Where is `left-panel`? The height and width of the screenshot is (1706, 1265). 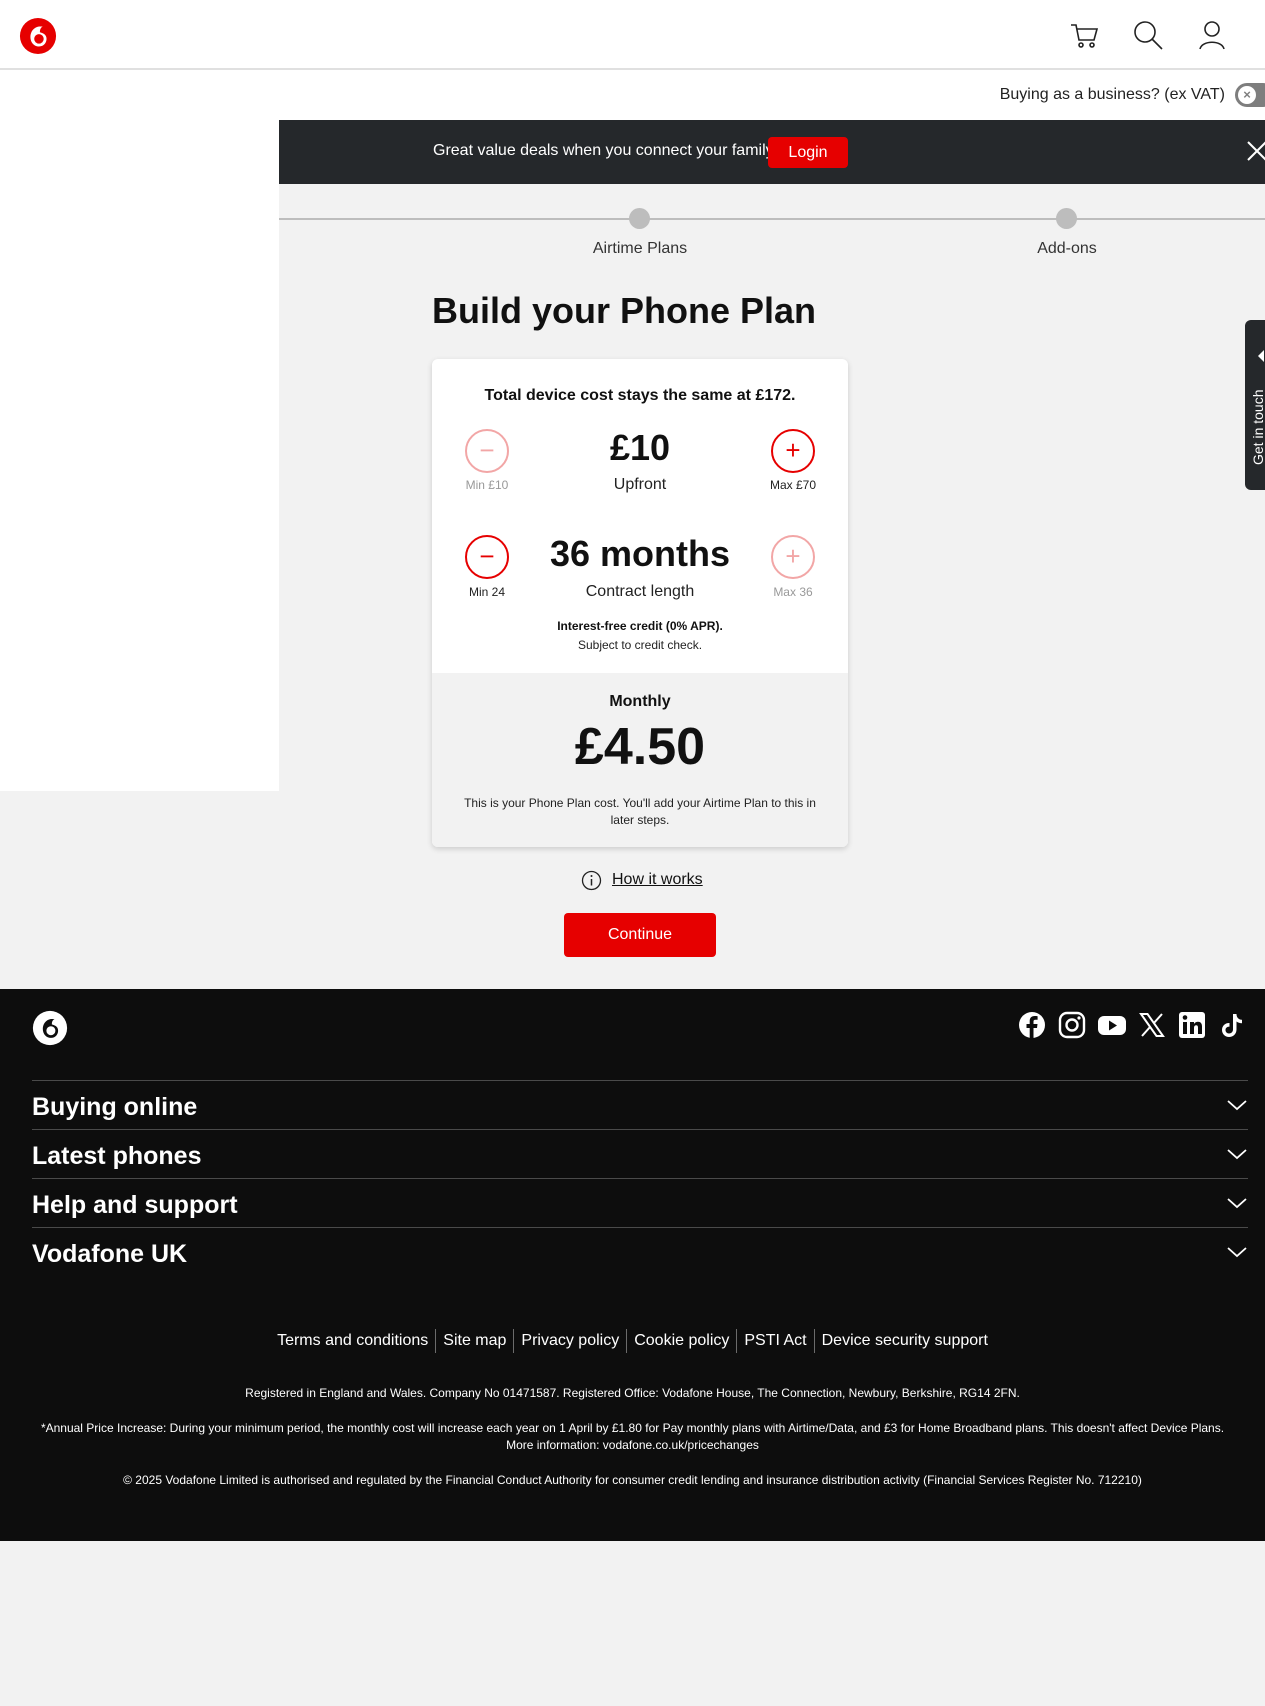 left-panel is located at coordinates (139, 455).